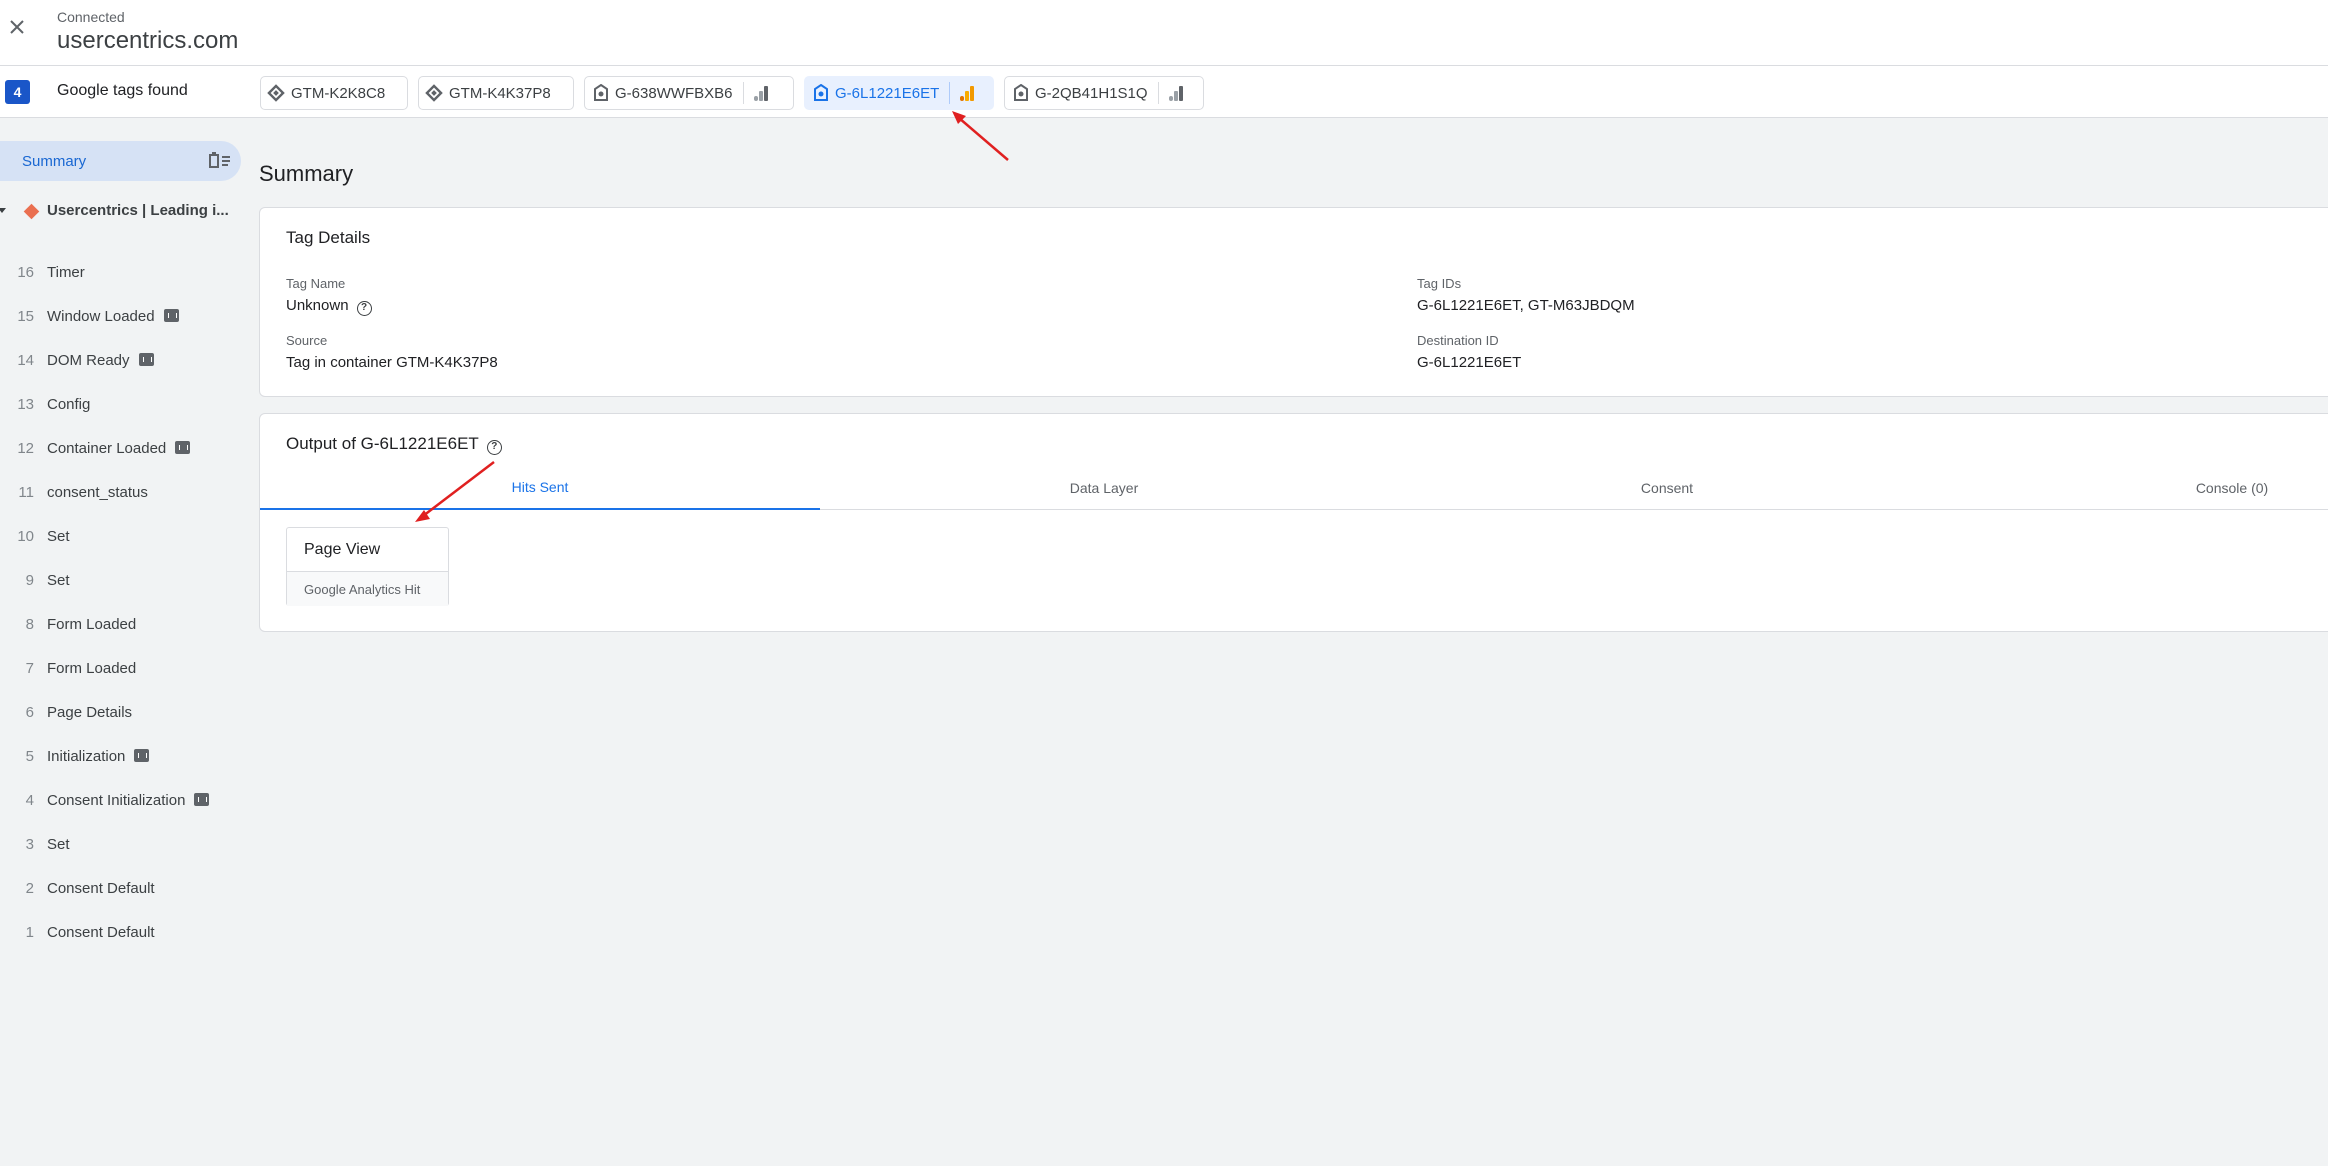 The image size is (2328, 1166). I want to click on sidebar-event-item: 15 Window Loaded, so click(125, 316).